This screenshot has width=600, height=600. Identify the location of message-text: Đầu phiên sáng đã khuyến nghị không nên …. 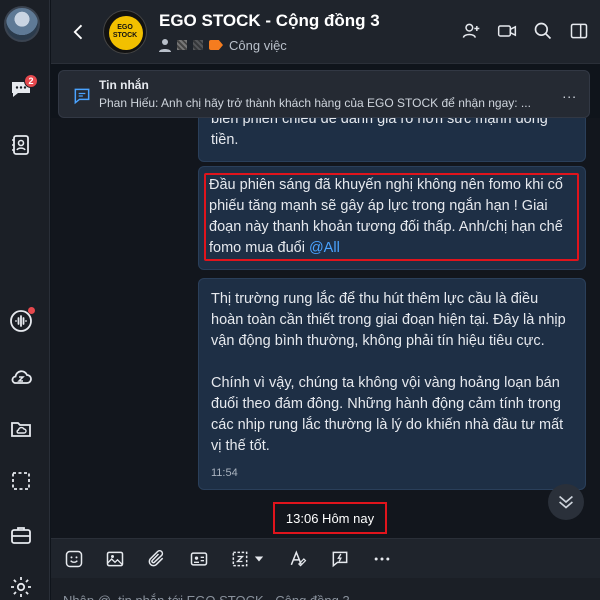
(392, 217).